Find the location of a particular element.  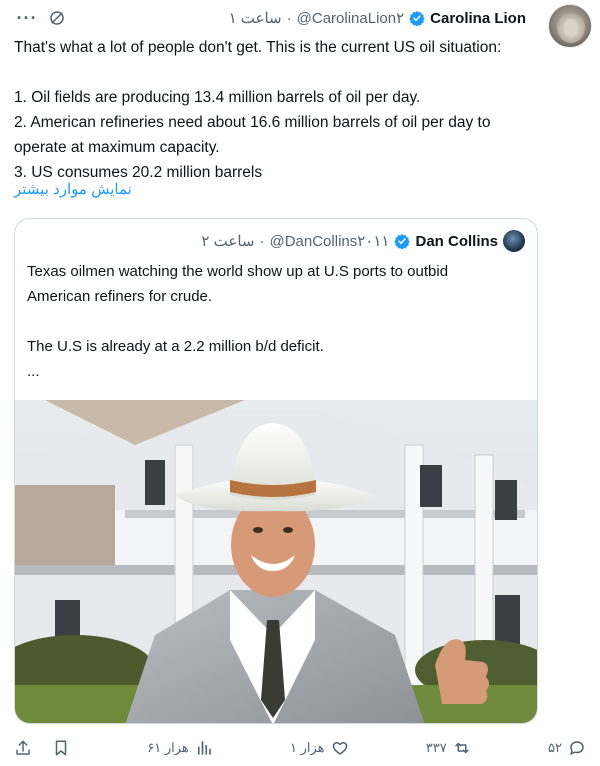

tweet-time: ساعت ۱ is located at coordinates (255, 18).